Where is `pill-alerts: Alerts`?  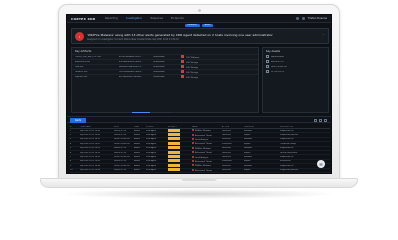
pill-alerts: Alerts is located at coordinates (207, 25).